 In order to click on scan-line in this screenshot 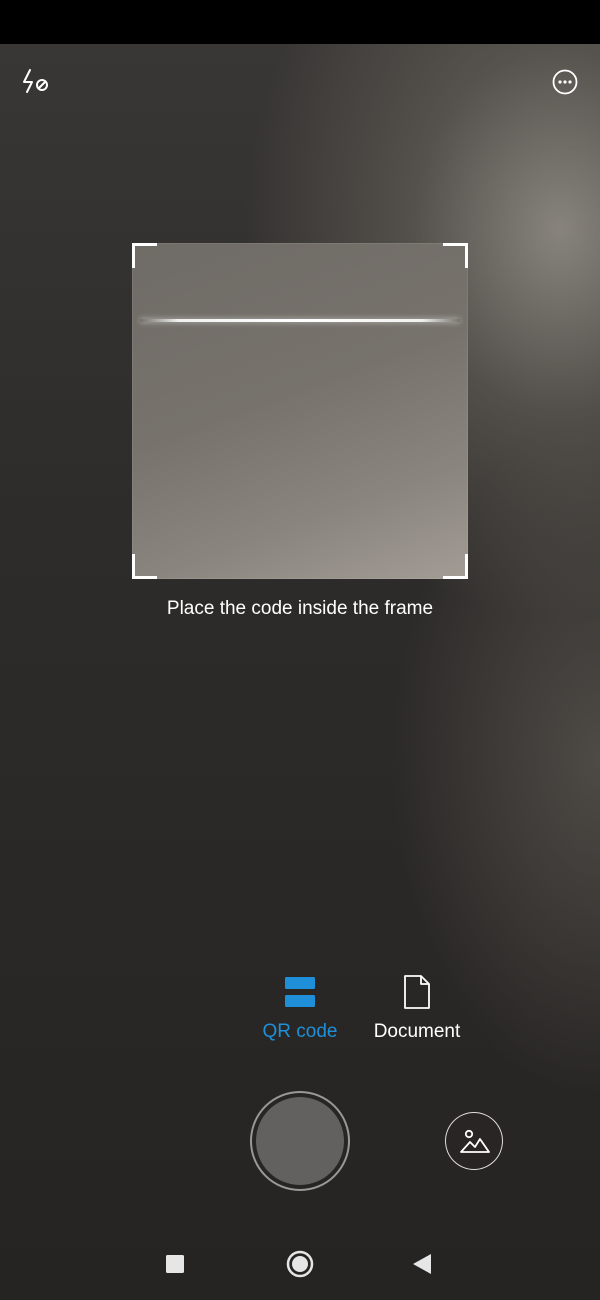, I will do `click(300, 320)`.